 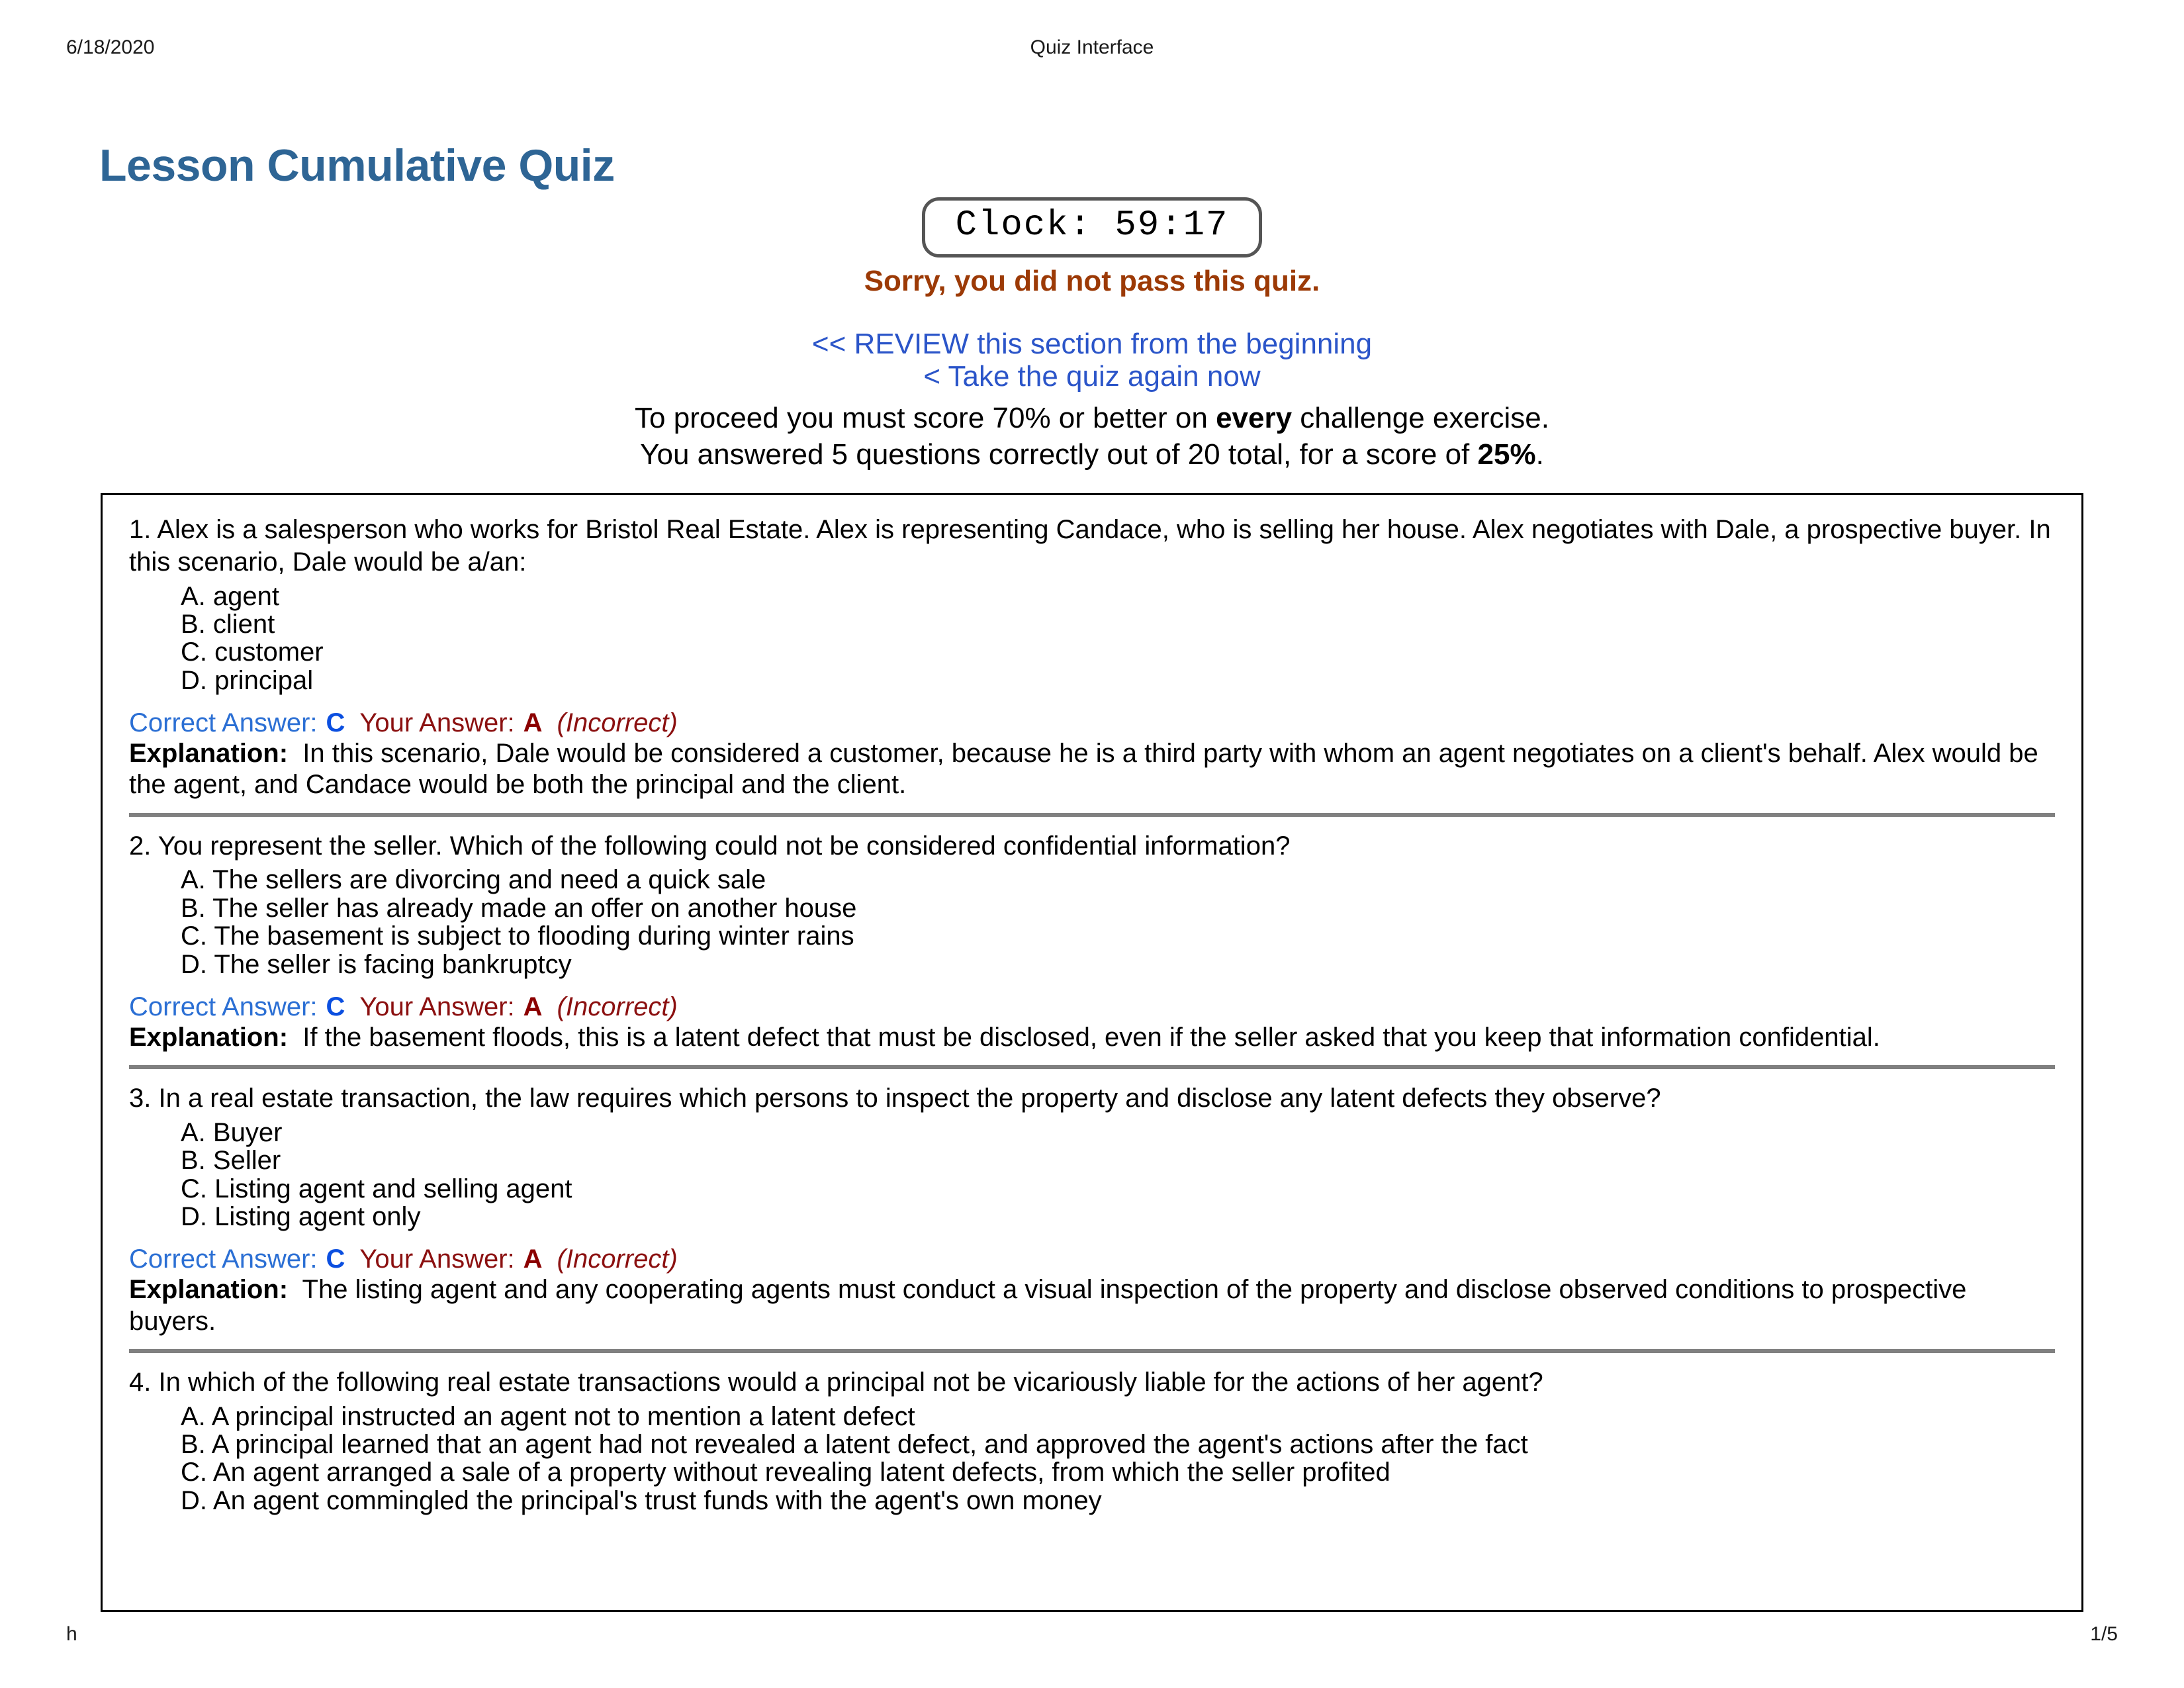 What do you see at coordinates (1118, 1188) in the screenshot?
I see `choice-option: C. Listing agent and selling agent` at bounding box center [1118, 1188].